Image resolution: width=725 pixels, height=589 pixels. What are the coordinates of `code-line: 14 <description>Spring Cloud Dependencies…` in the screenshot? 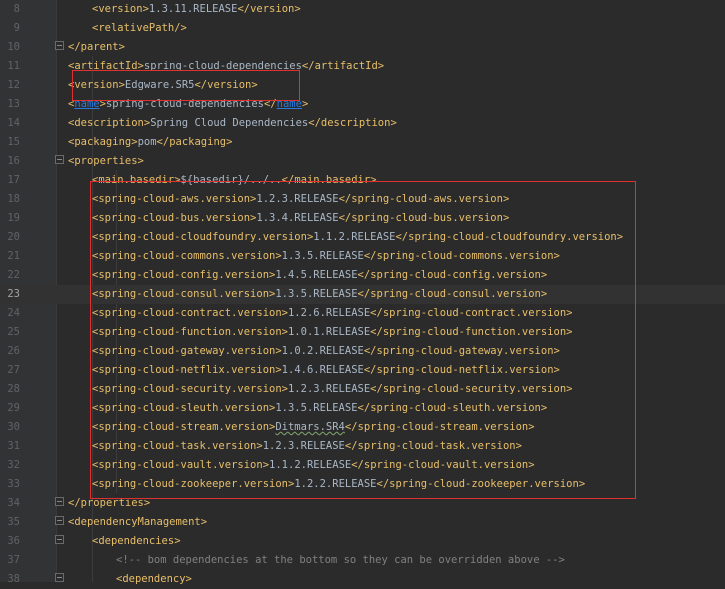 It's located at (362, 123).